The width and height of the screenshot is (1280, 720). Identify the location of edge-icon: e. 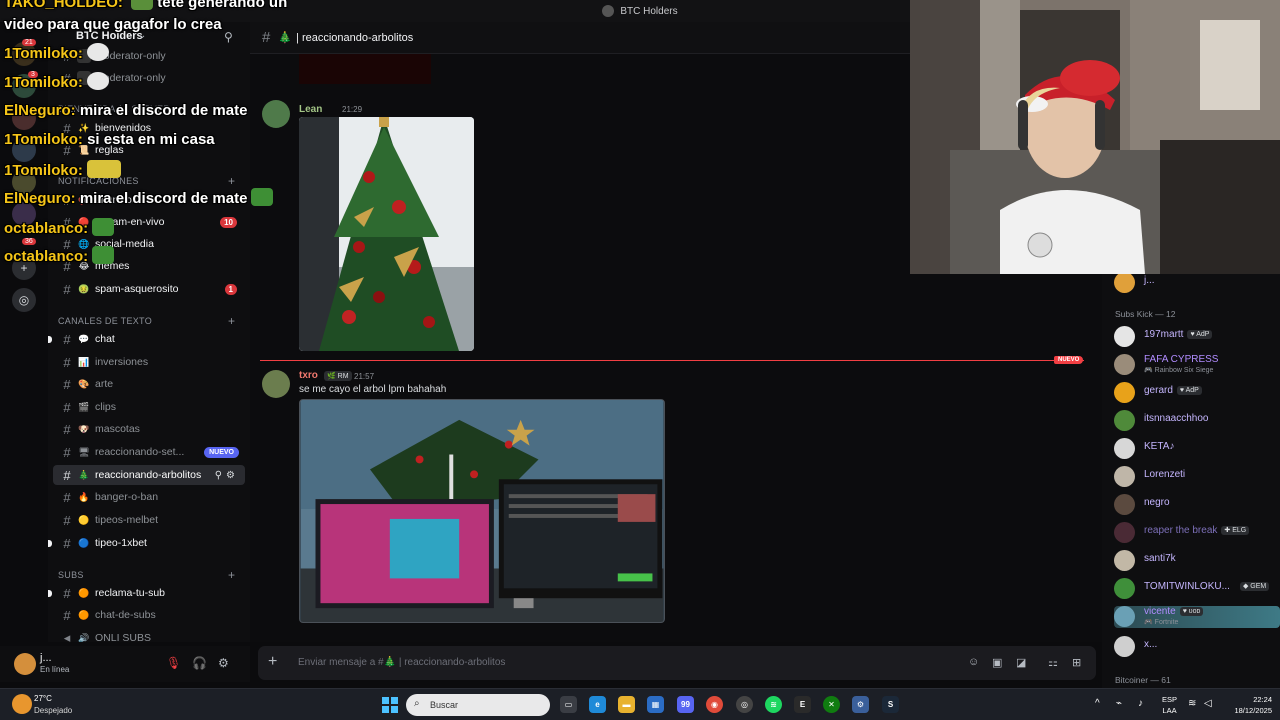
(597, 704).